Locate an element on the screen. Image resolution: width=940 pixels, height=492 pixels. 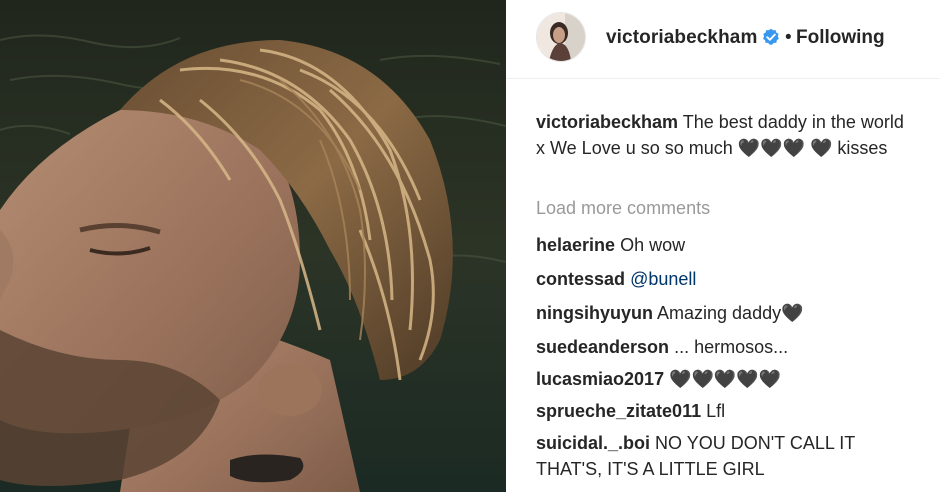
comment-username: ningsihyuyun is located at coordinates (594, 313).